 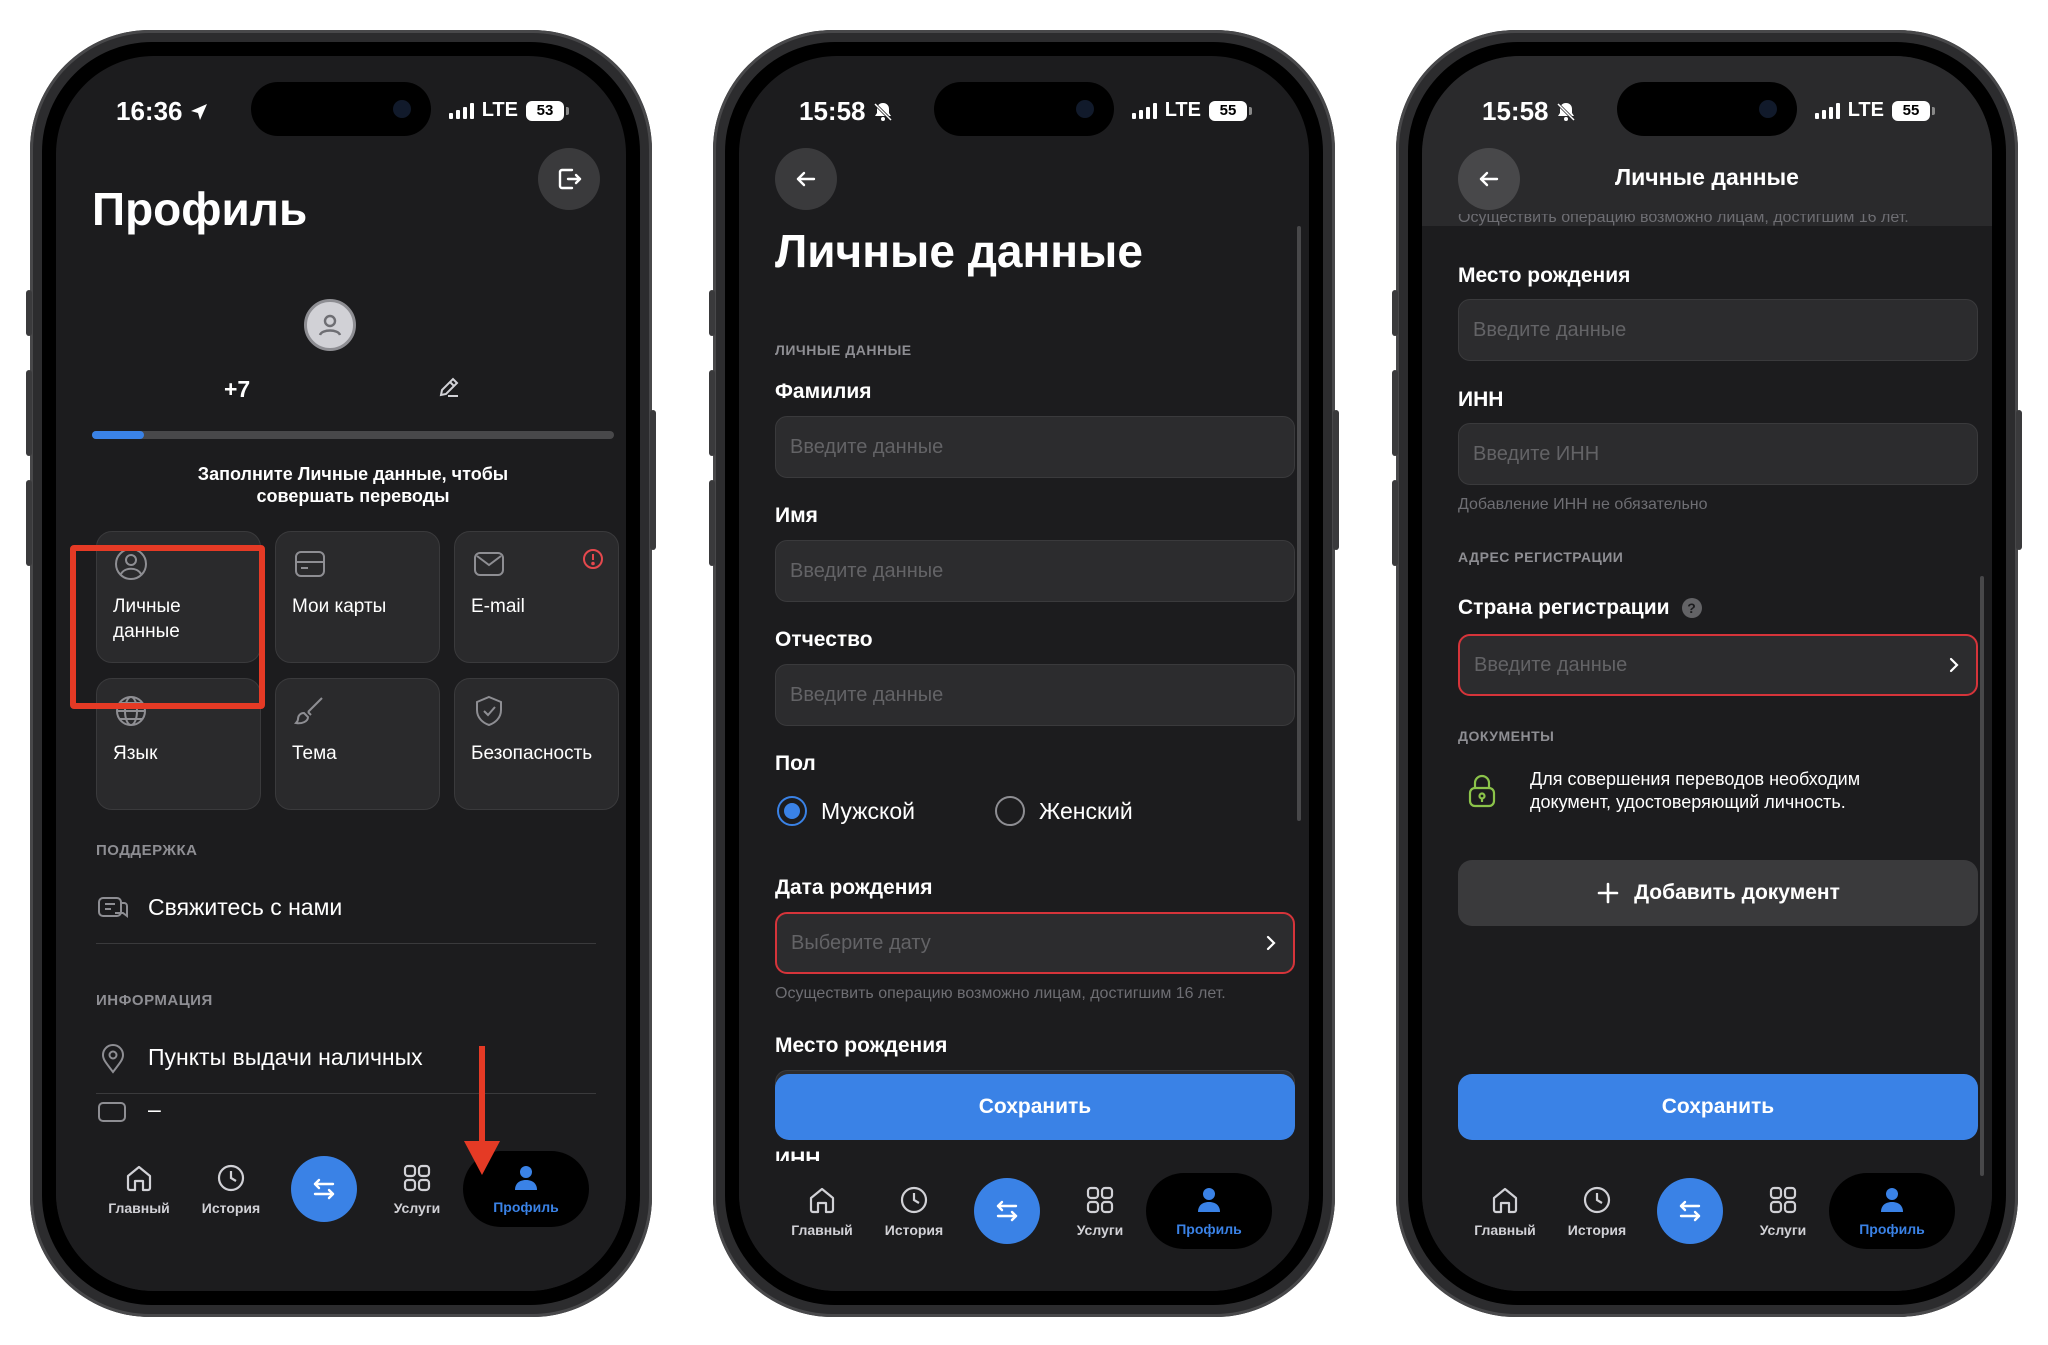 I want to click on edit-phone-button, so click(x=449, y=389).